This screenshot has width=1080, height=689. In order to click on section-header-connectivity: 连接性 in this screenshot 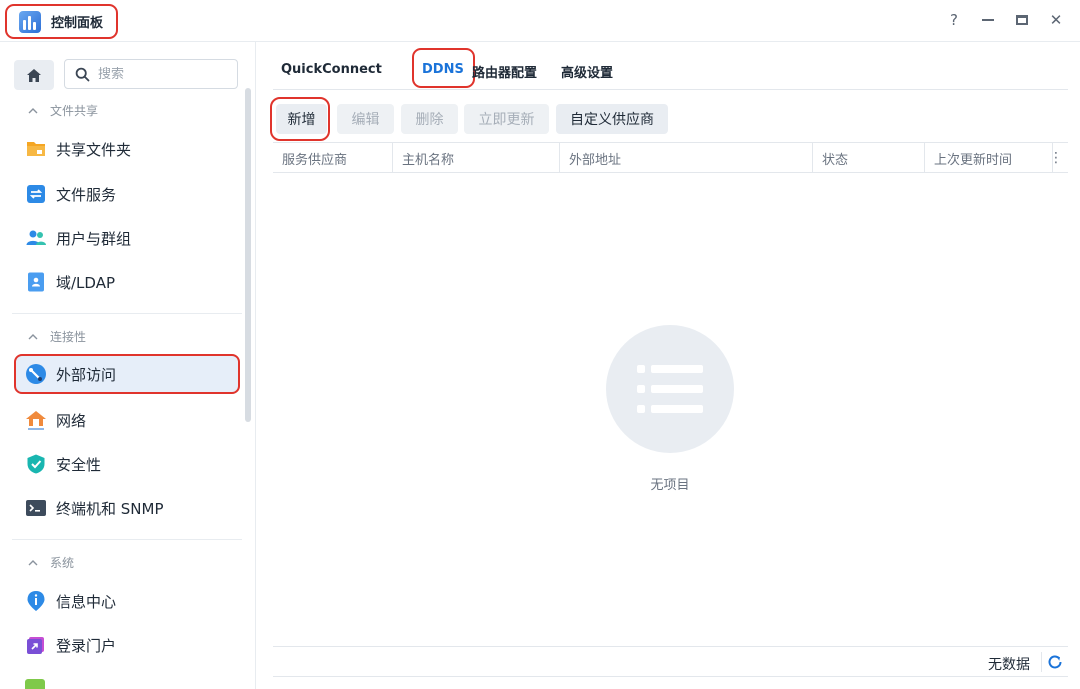, I will do `click(57, 336)`.